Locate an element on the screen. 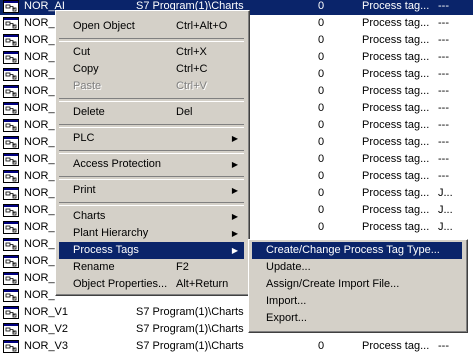 Image resolution: width=473 pixels, height=359 pixels. menu-item-label: Delete is located at coordinates (89, 112).